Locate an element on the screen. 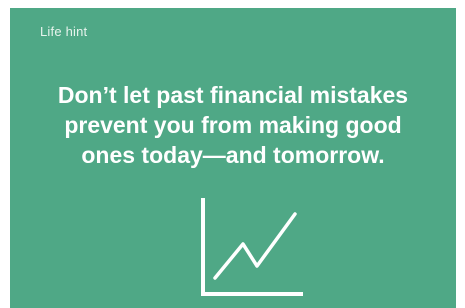 This screenshot has width=465, height=308. headline-line-3: ones today—and tomorrow. is located at coordinates (233, 155).